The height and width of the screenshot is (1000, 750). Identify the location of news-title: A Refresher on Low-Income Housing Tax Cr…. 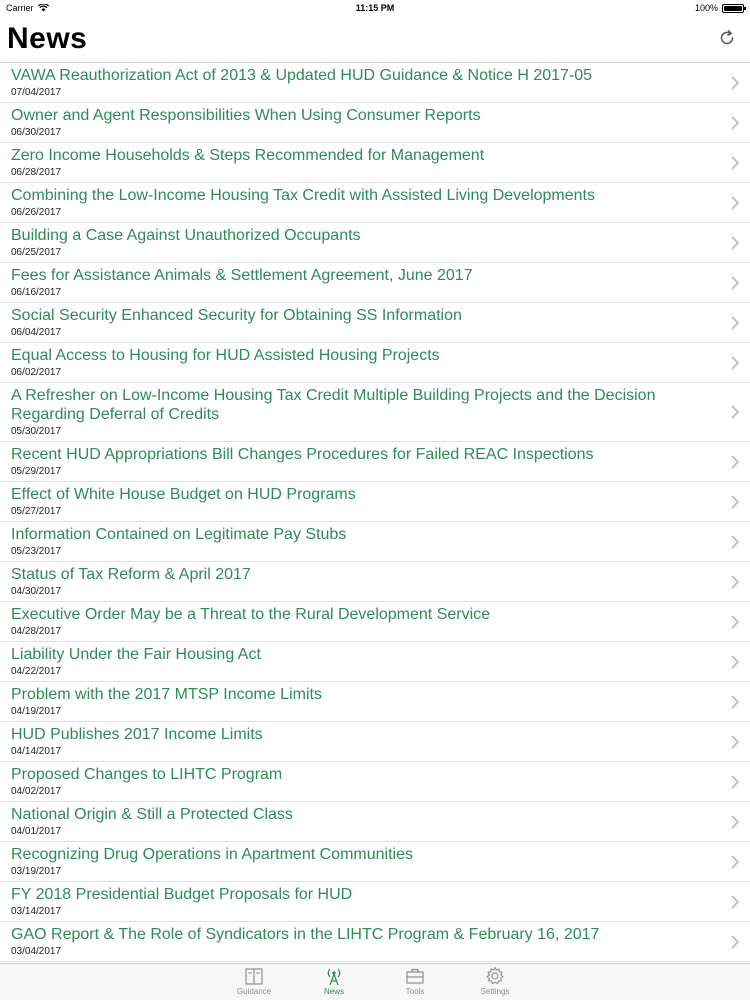
(333, 405).